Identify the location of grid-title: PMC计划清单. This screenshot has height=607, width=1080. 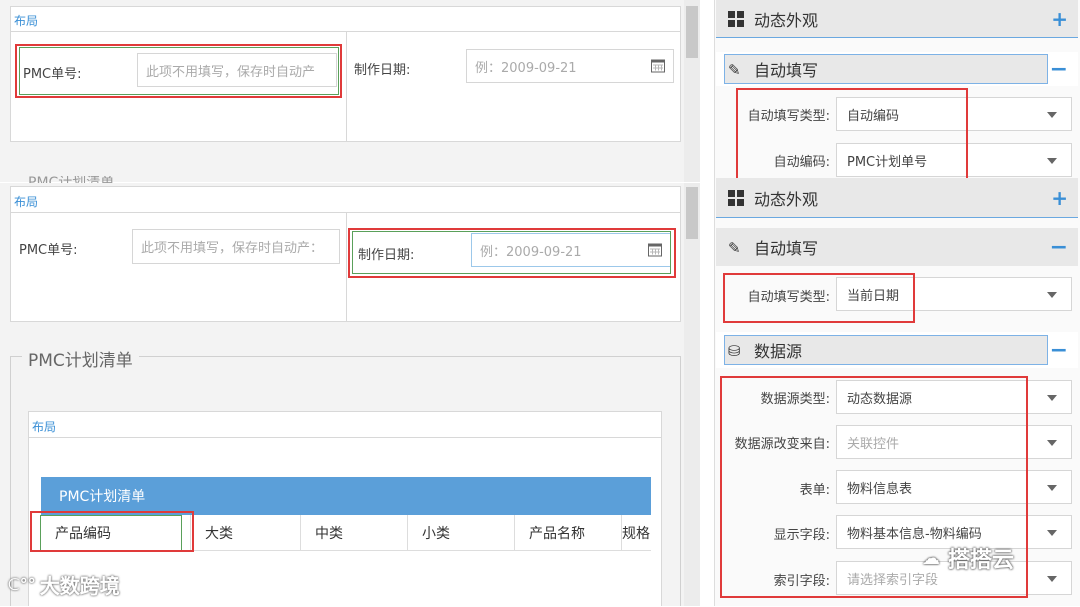
(102, 497).